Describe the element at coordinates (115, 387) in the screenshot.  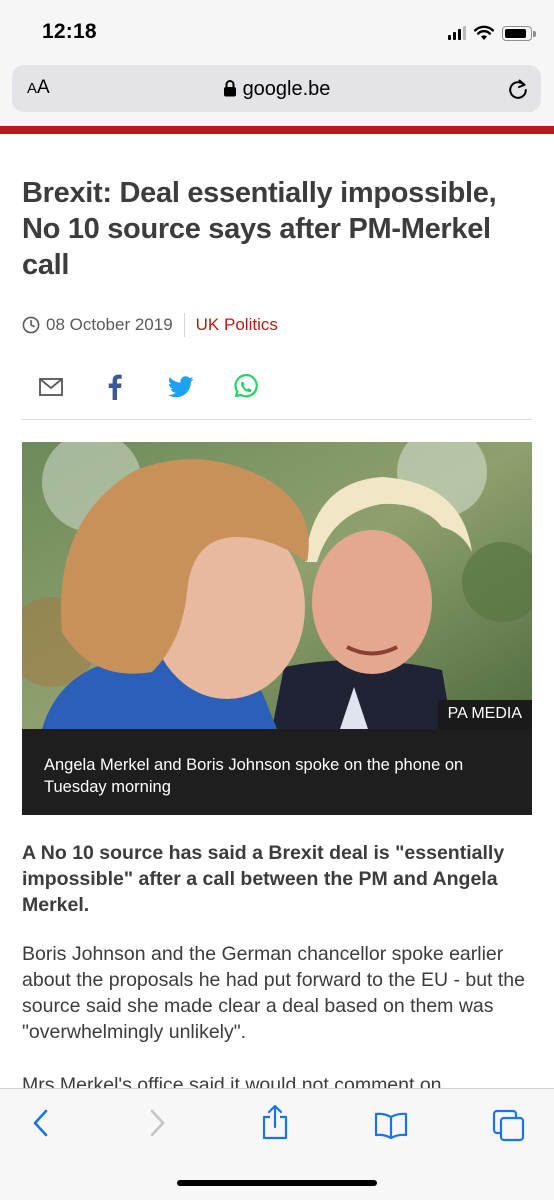
I see `facebook-icon` at that location.